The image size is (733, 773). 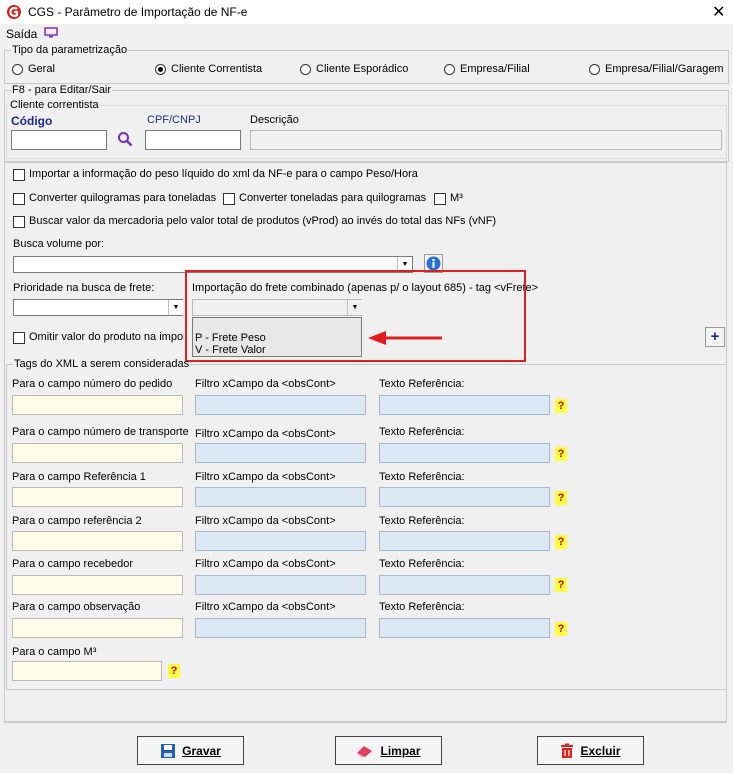 I want to click on excluir-button: Excluir, so click(x=590, y=750).